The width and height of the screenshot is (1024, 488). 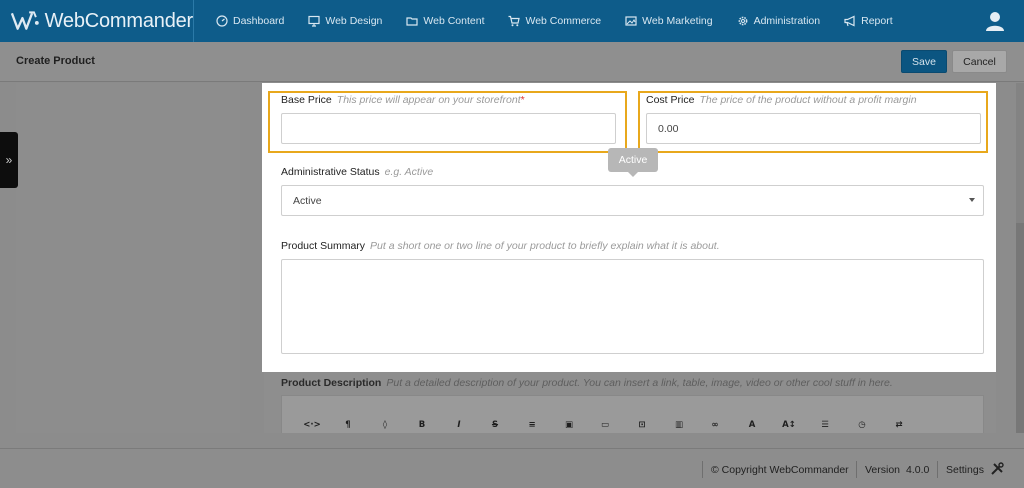 What do you see at coordinates (679, 425) in the screenshot?
I see `table-icon: ▥` at bounding box center [679, 425].